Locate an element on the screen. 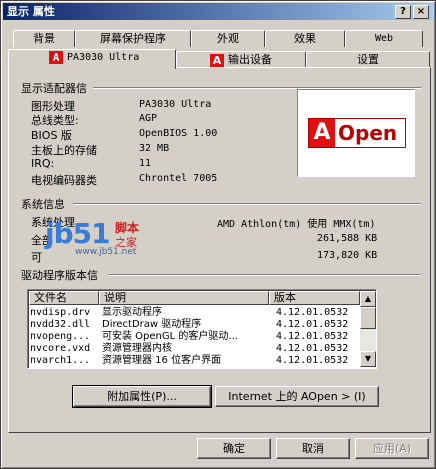 This screenshot has width=436, height=469. system-group-title: 系统信息 is located at coordinates (45, 204).